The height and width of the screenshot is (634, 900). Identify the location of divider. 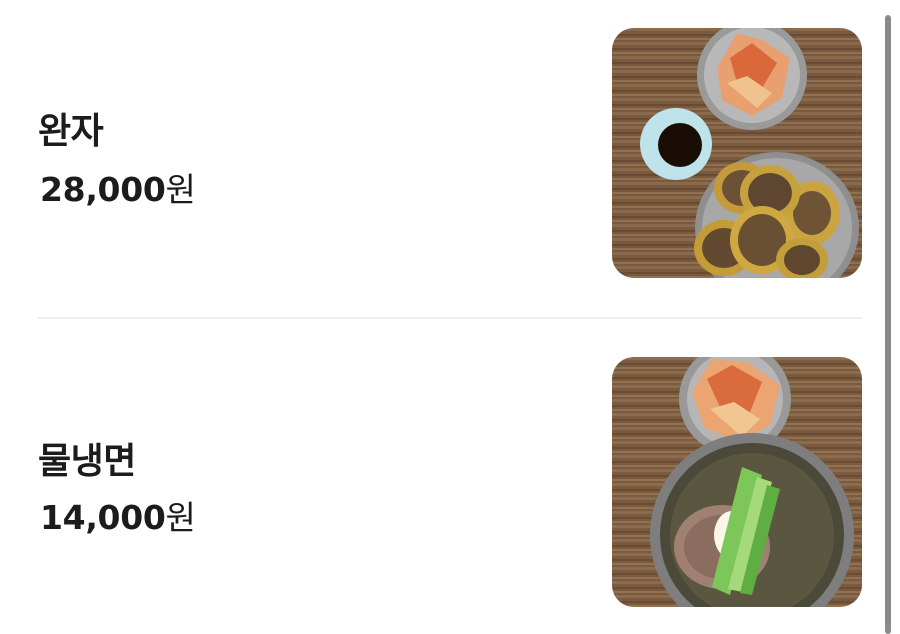
(450, 318).